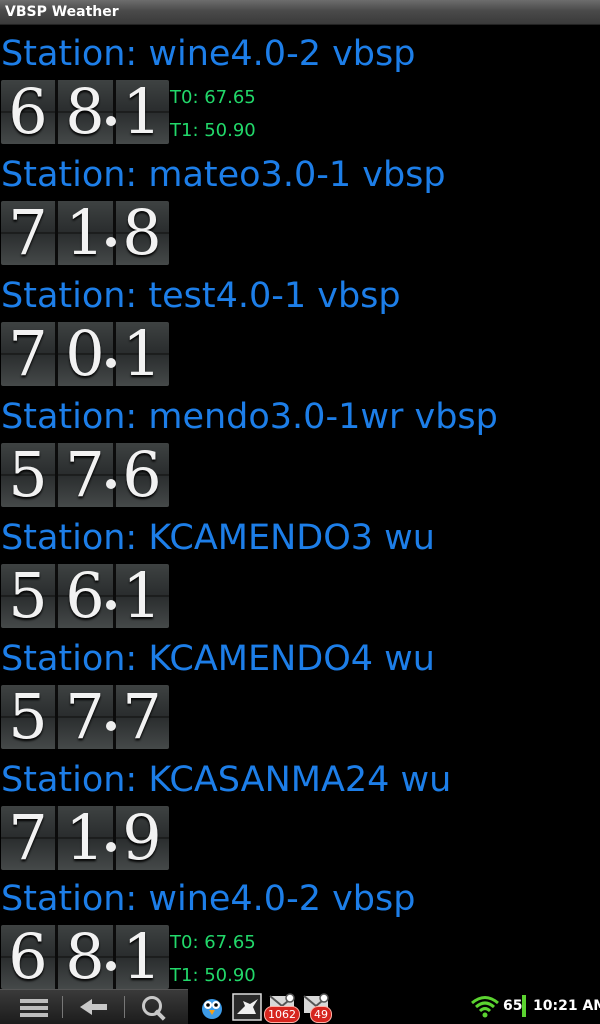 The width and height of the screenshot is (600, 1024). I want to click on temperature-display: 7 1 8, so click(85, 233).